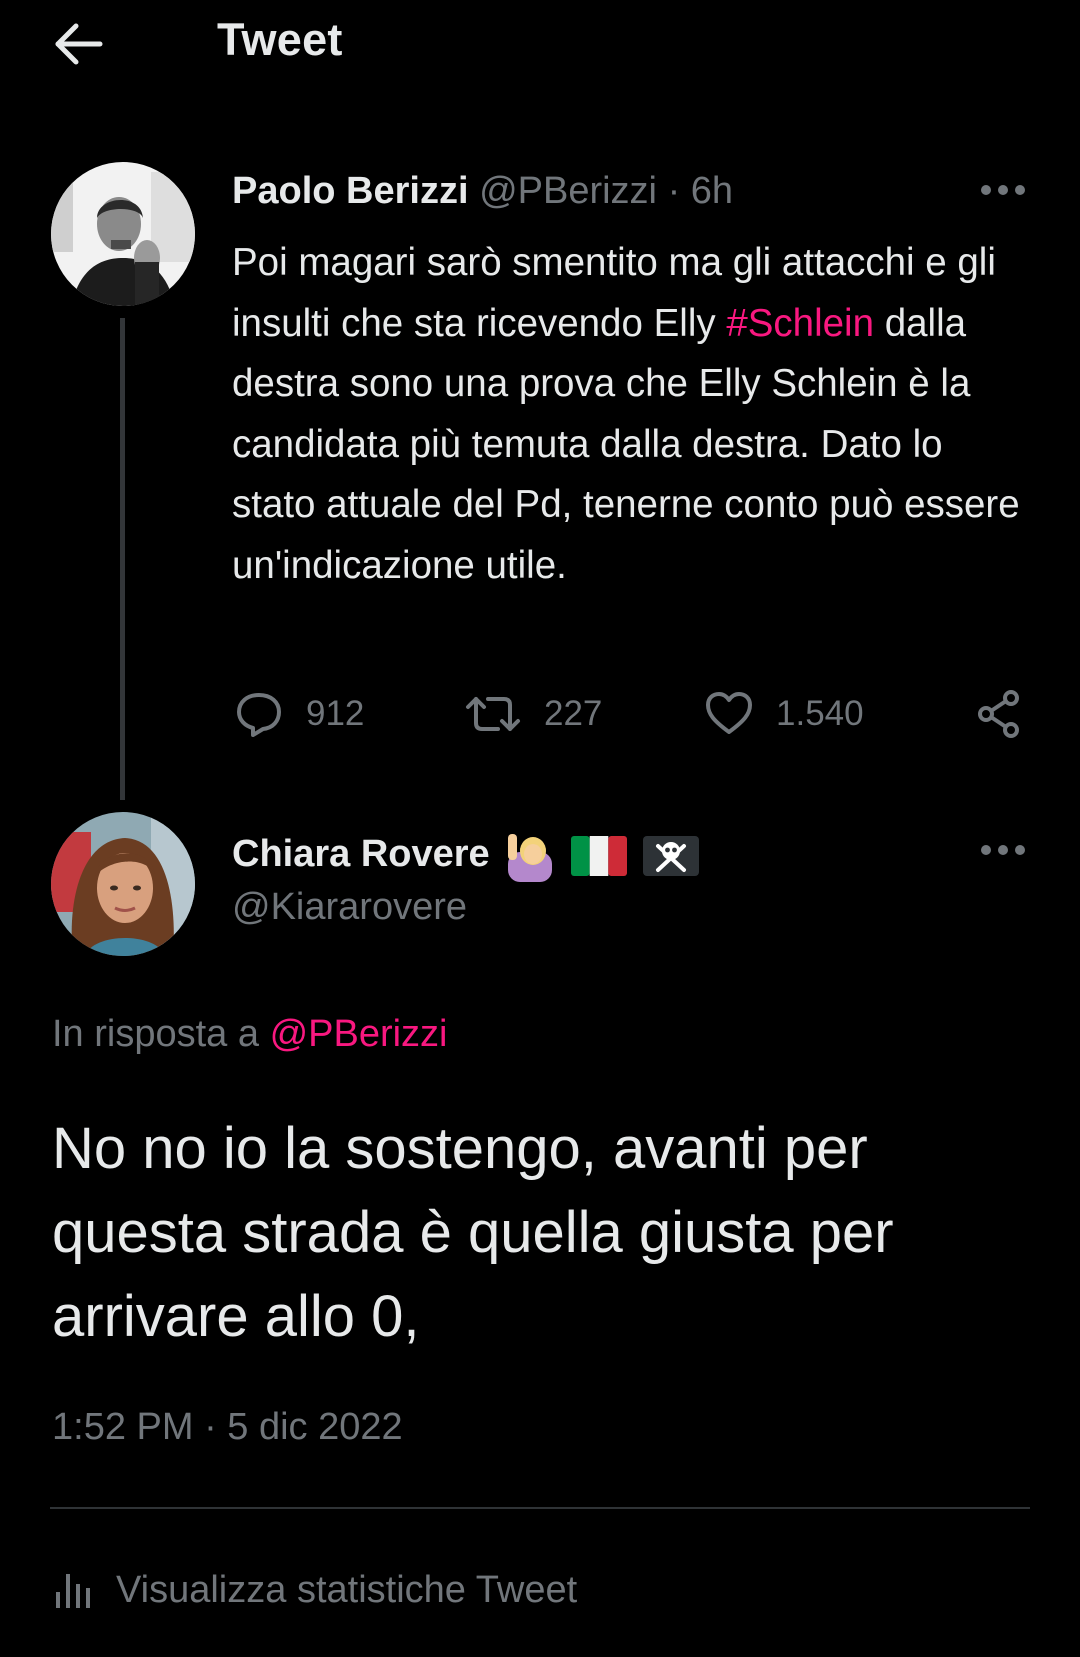  I want to click on top-bar: Tweet, so click(540, 47).